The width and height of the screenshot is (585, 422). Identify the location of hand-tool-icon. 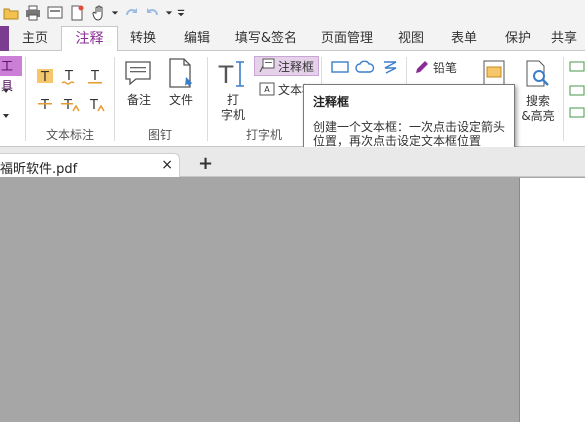
(99, 13).